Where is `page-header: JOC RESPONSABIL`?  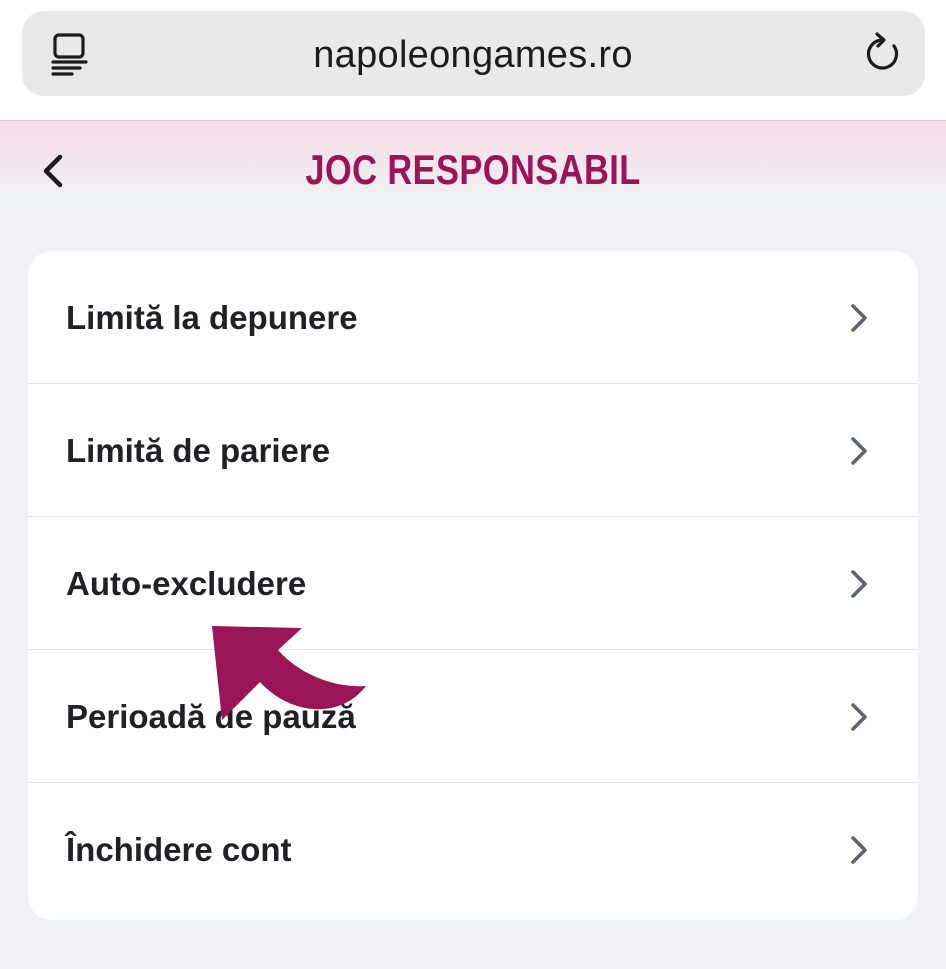
page-header: JOC RESPONSABIL is located at coordinates (473, 160).